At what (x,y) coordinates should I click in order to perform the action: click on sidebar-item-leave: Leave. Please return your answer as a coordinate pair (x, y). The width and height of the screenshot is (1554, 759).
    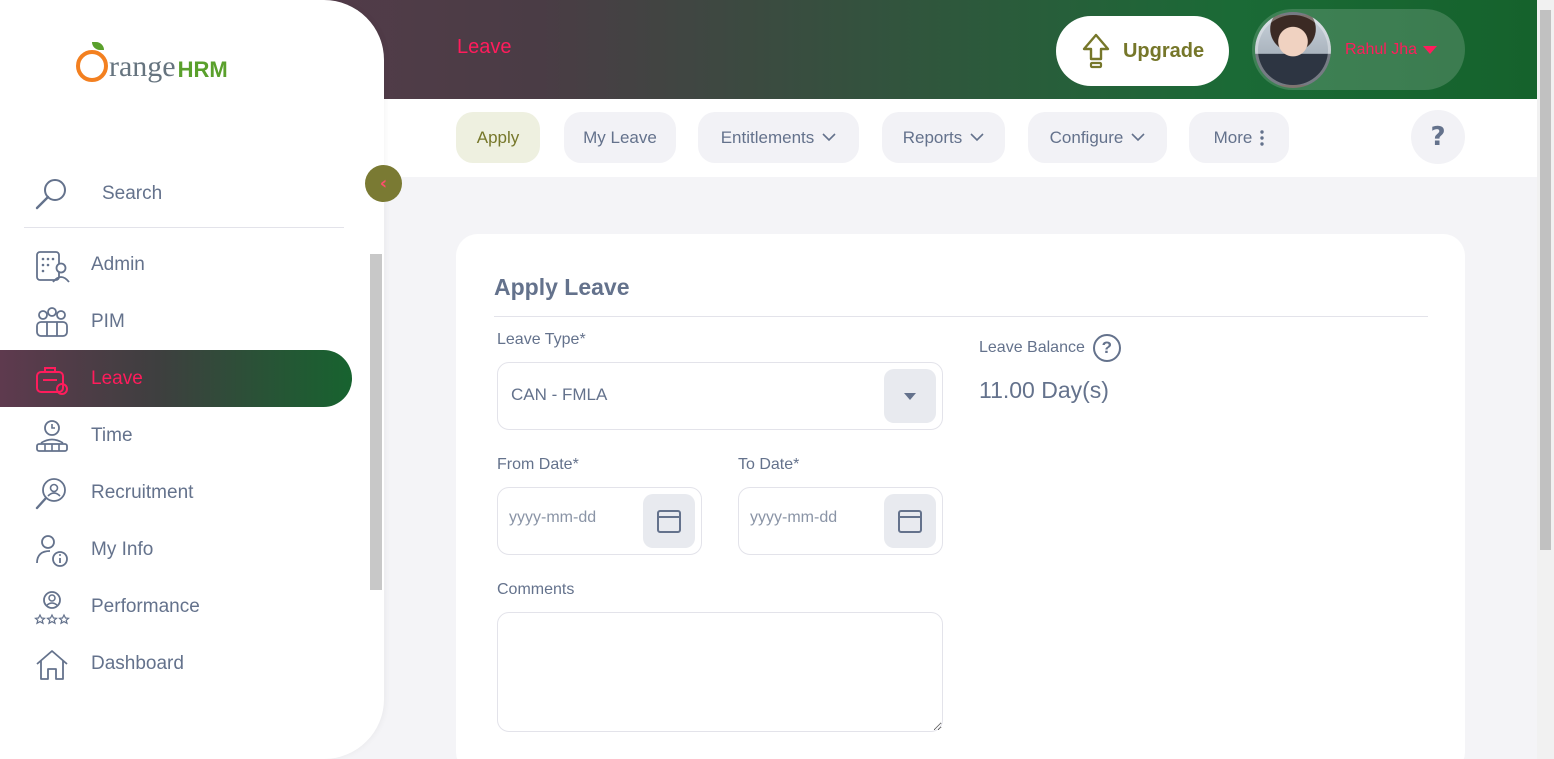
    Looking at the image, I should click on (176, 378).